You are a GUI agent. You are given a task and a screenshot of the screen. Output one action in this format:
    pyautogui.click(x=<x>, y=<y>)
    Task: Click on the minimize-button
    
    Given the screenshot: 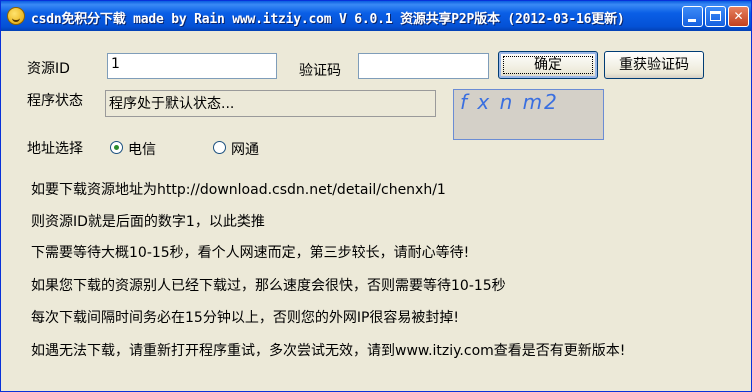 What is the action you would take?
    pyautogui.click(x=692, y=16)
    